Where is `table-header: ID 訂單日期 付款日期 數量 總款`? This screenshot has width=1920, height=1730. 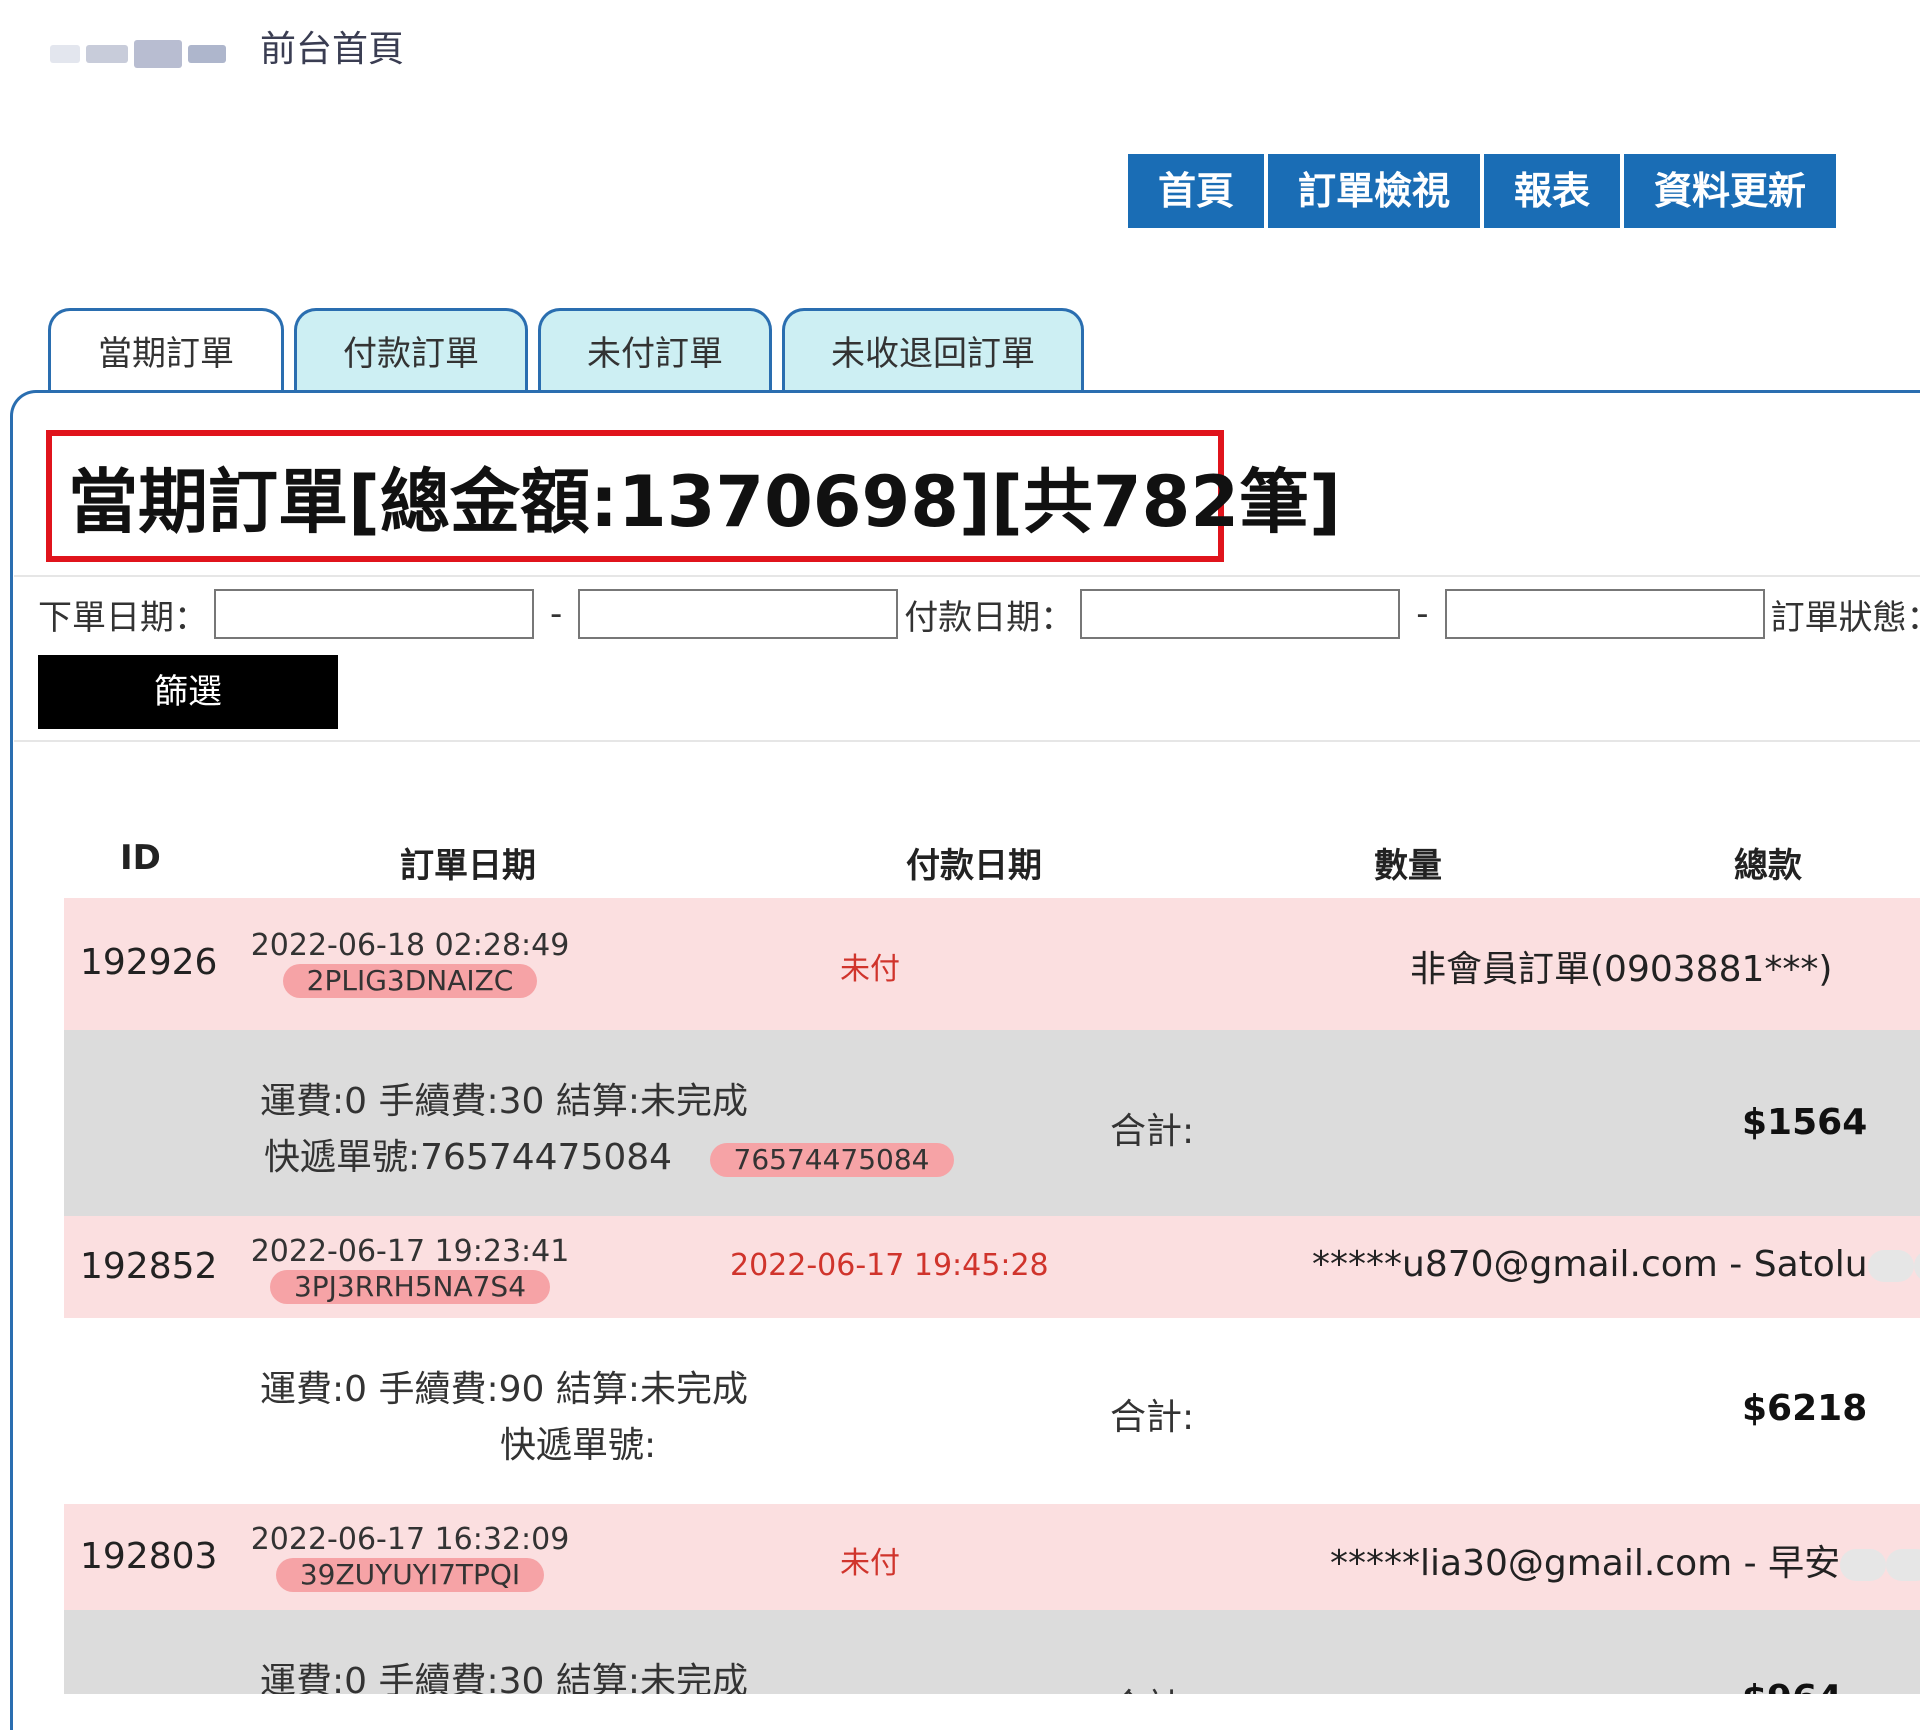 table-header: ID 訂單日期 付款日期 數量 總款 is located at coordinates (992, 856).